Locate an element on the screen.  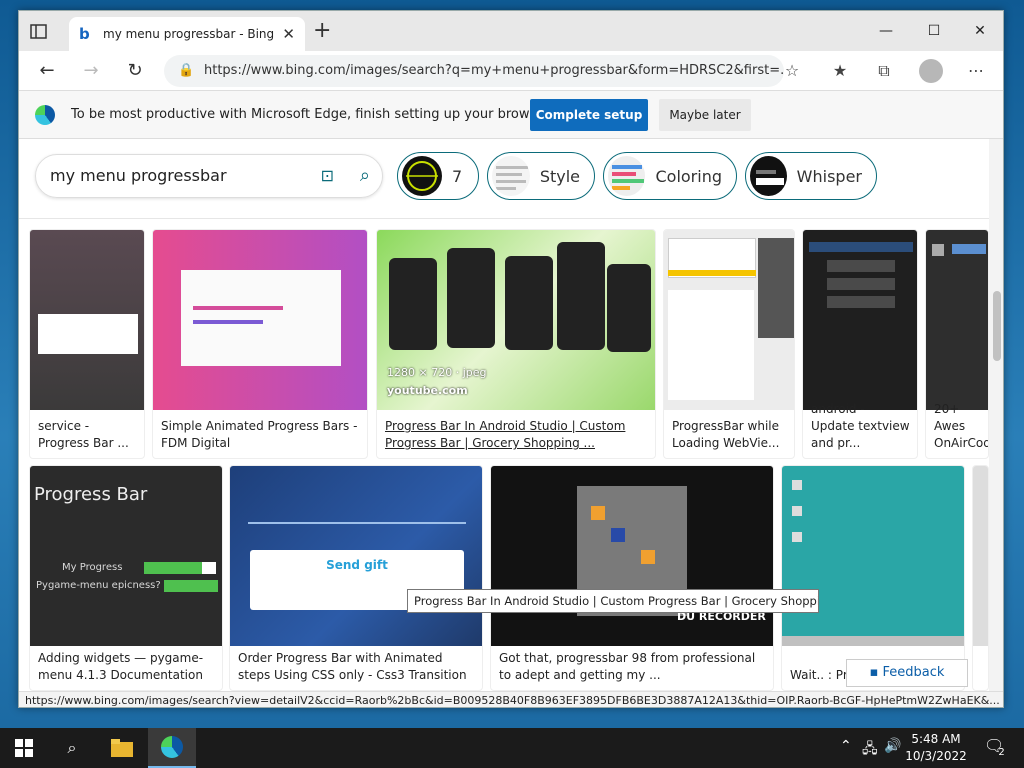
close-tab-icon: ✕ is located at coordinates (288, 34).